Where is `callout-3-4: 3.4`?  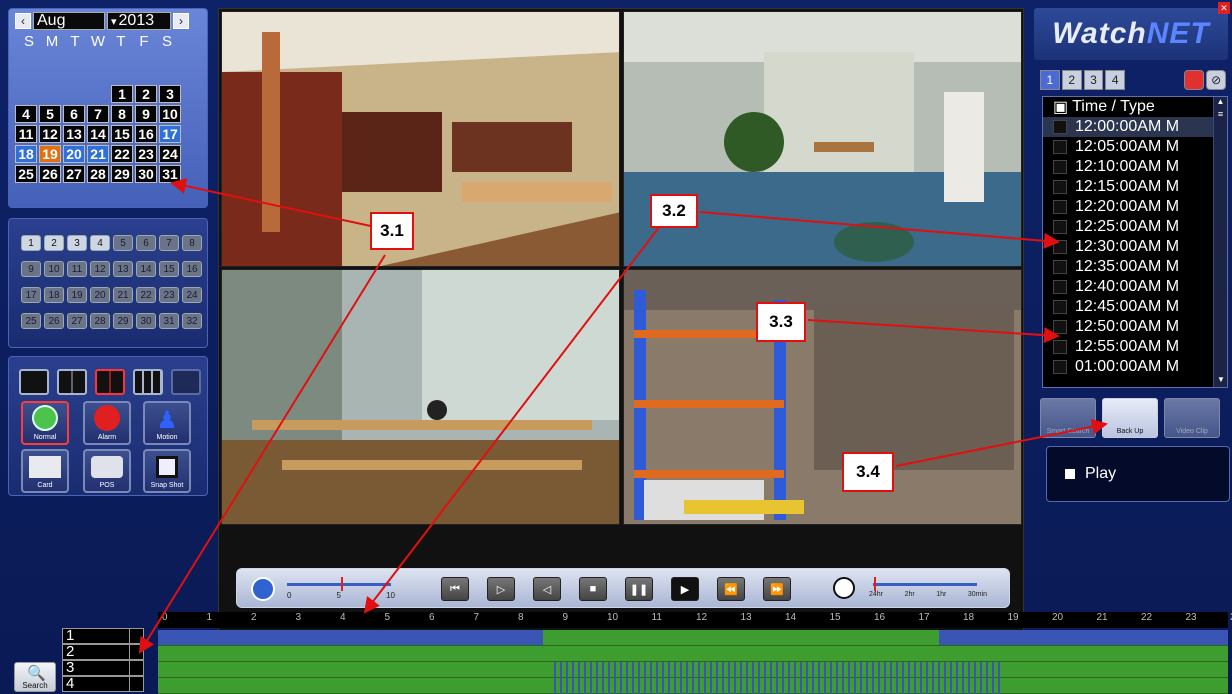
callout-3-4: 3.4 is located at coordinates (868, 472).